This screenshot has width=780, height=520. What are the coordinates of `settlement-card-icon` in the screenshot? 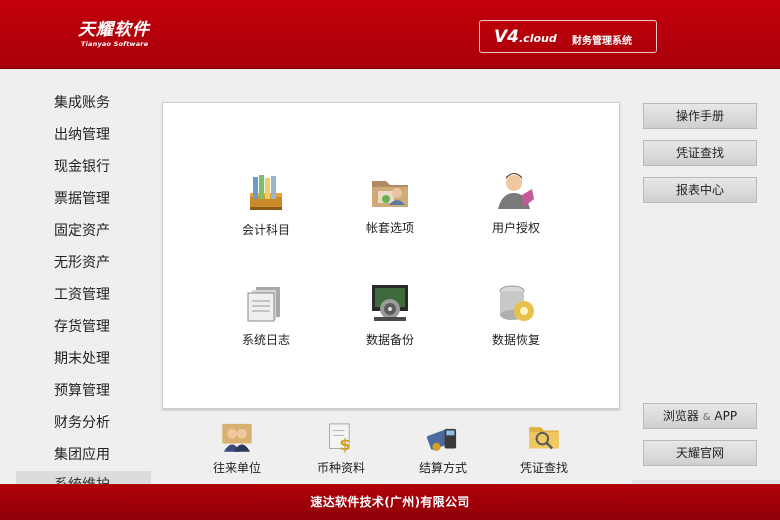 It's located at (441, 439).